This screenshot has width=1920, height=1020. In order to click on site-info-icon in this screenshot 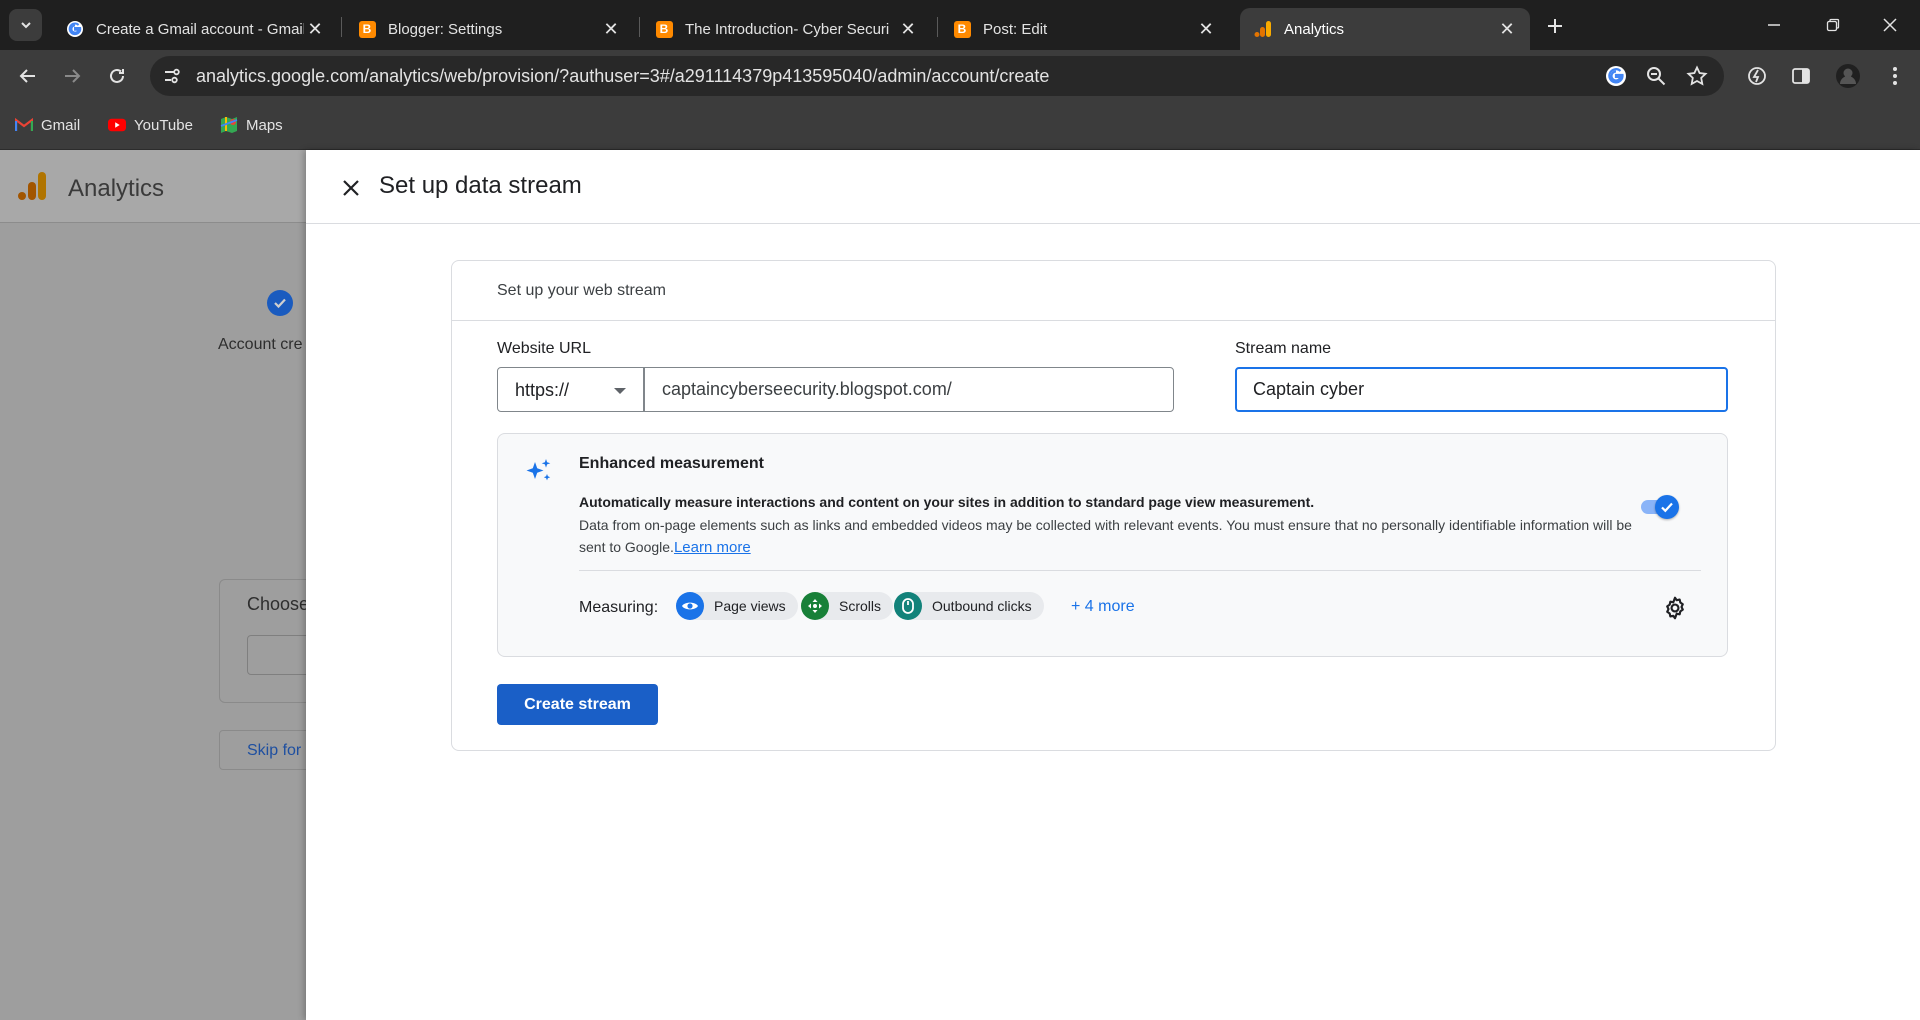, I will do `click(172, 76)`.